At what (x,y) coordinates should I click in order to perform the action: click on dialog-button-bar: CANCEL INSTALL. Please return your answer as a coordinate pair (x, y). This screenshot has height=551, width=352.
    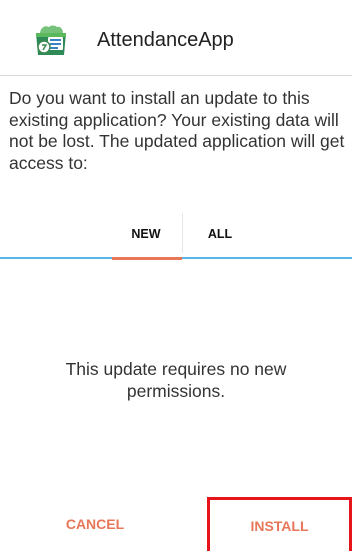
    Looking at the image, I should click on (176, 524).